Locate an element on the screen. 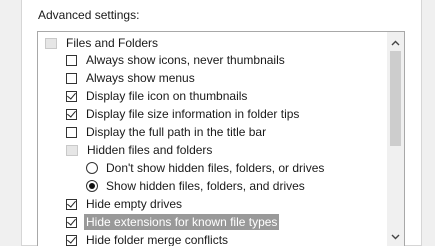 The height and width of the screenshot is (246, 435). setting-hide-extensions: Hide extensions for known file types is located at coordinates (173, 222).